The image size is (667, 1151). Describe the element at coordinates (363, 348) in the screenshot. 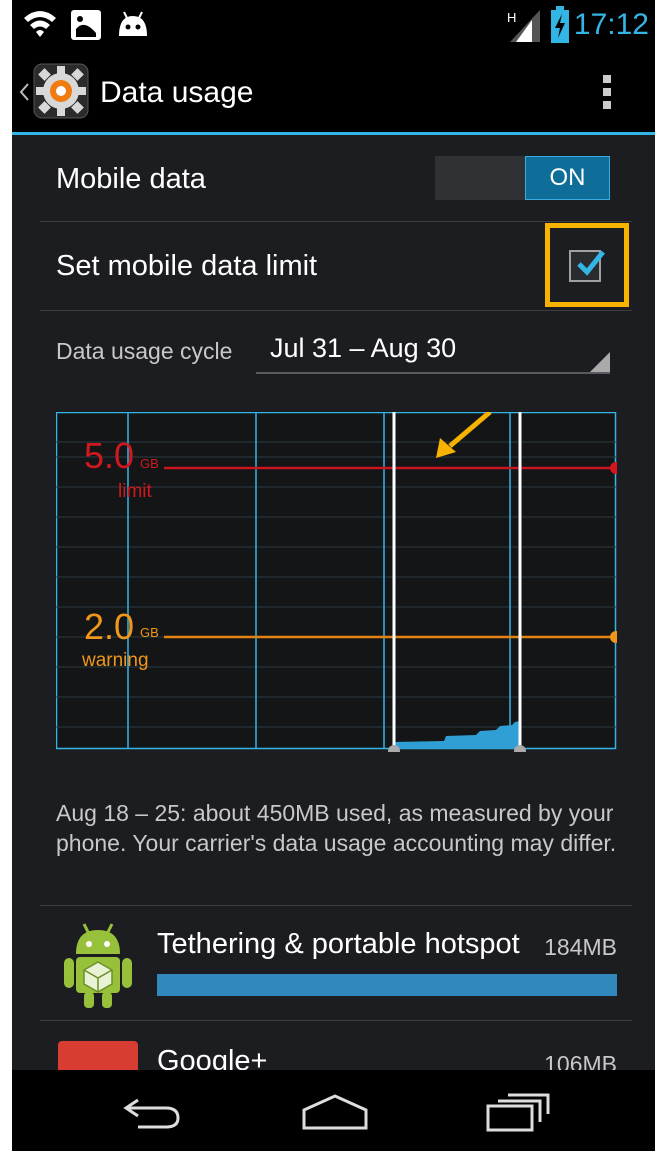

I see `cycle-value: Jul 31 – Aug 30` at that location.